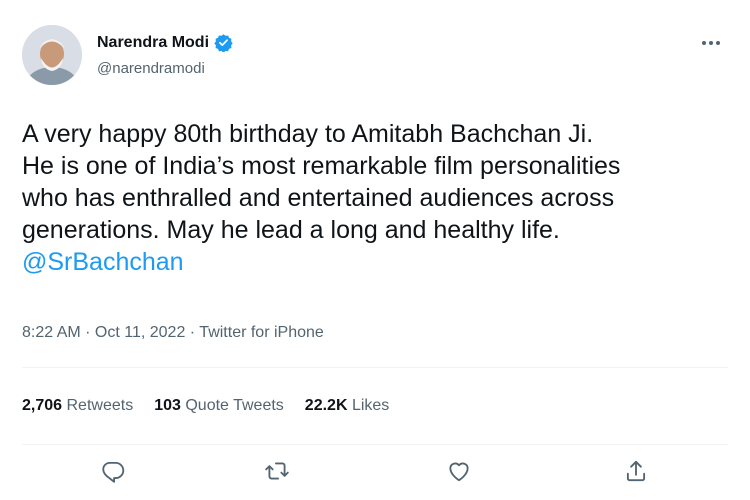 Image resolution: width=750 pixels, height=500 pixels. Describe the element at coordinates (370, 405) in the screenshot. I see `likes-label: Likes` at that location.